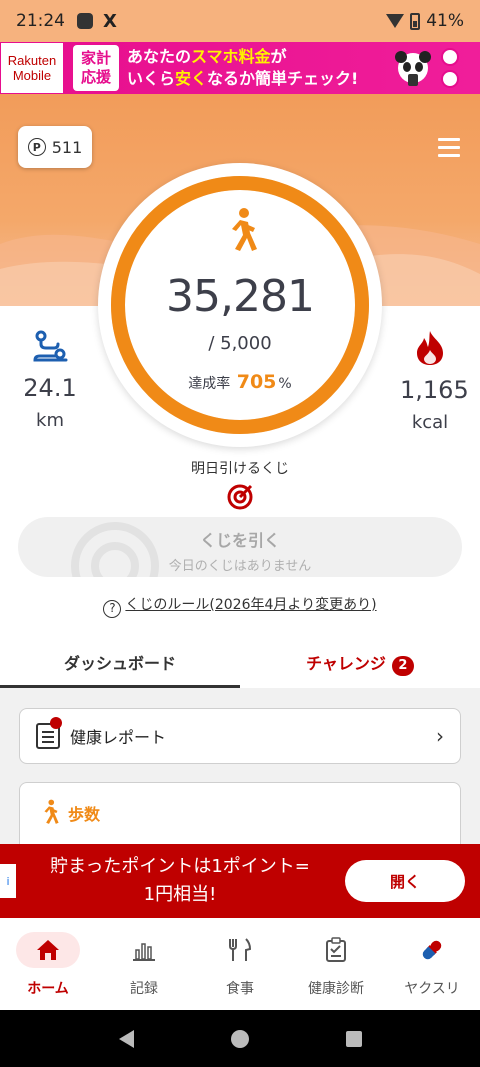  Describe the element at coordinates (240, 949) in the screenshot. I see `cutlery-icon` at that location.